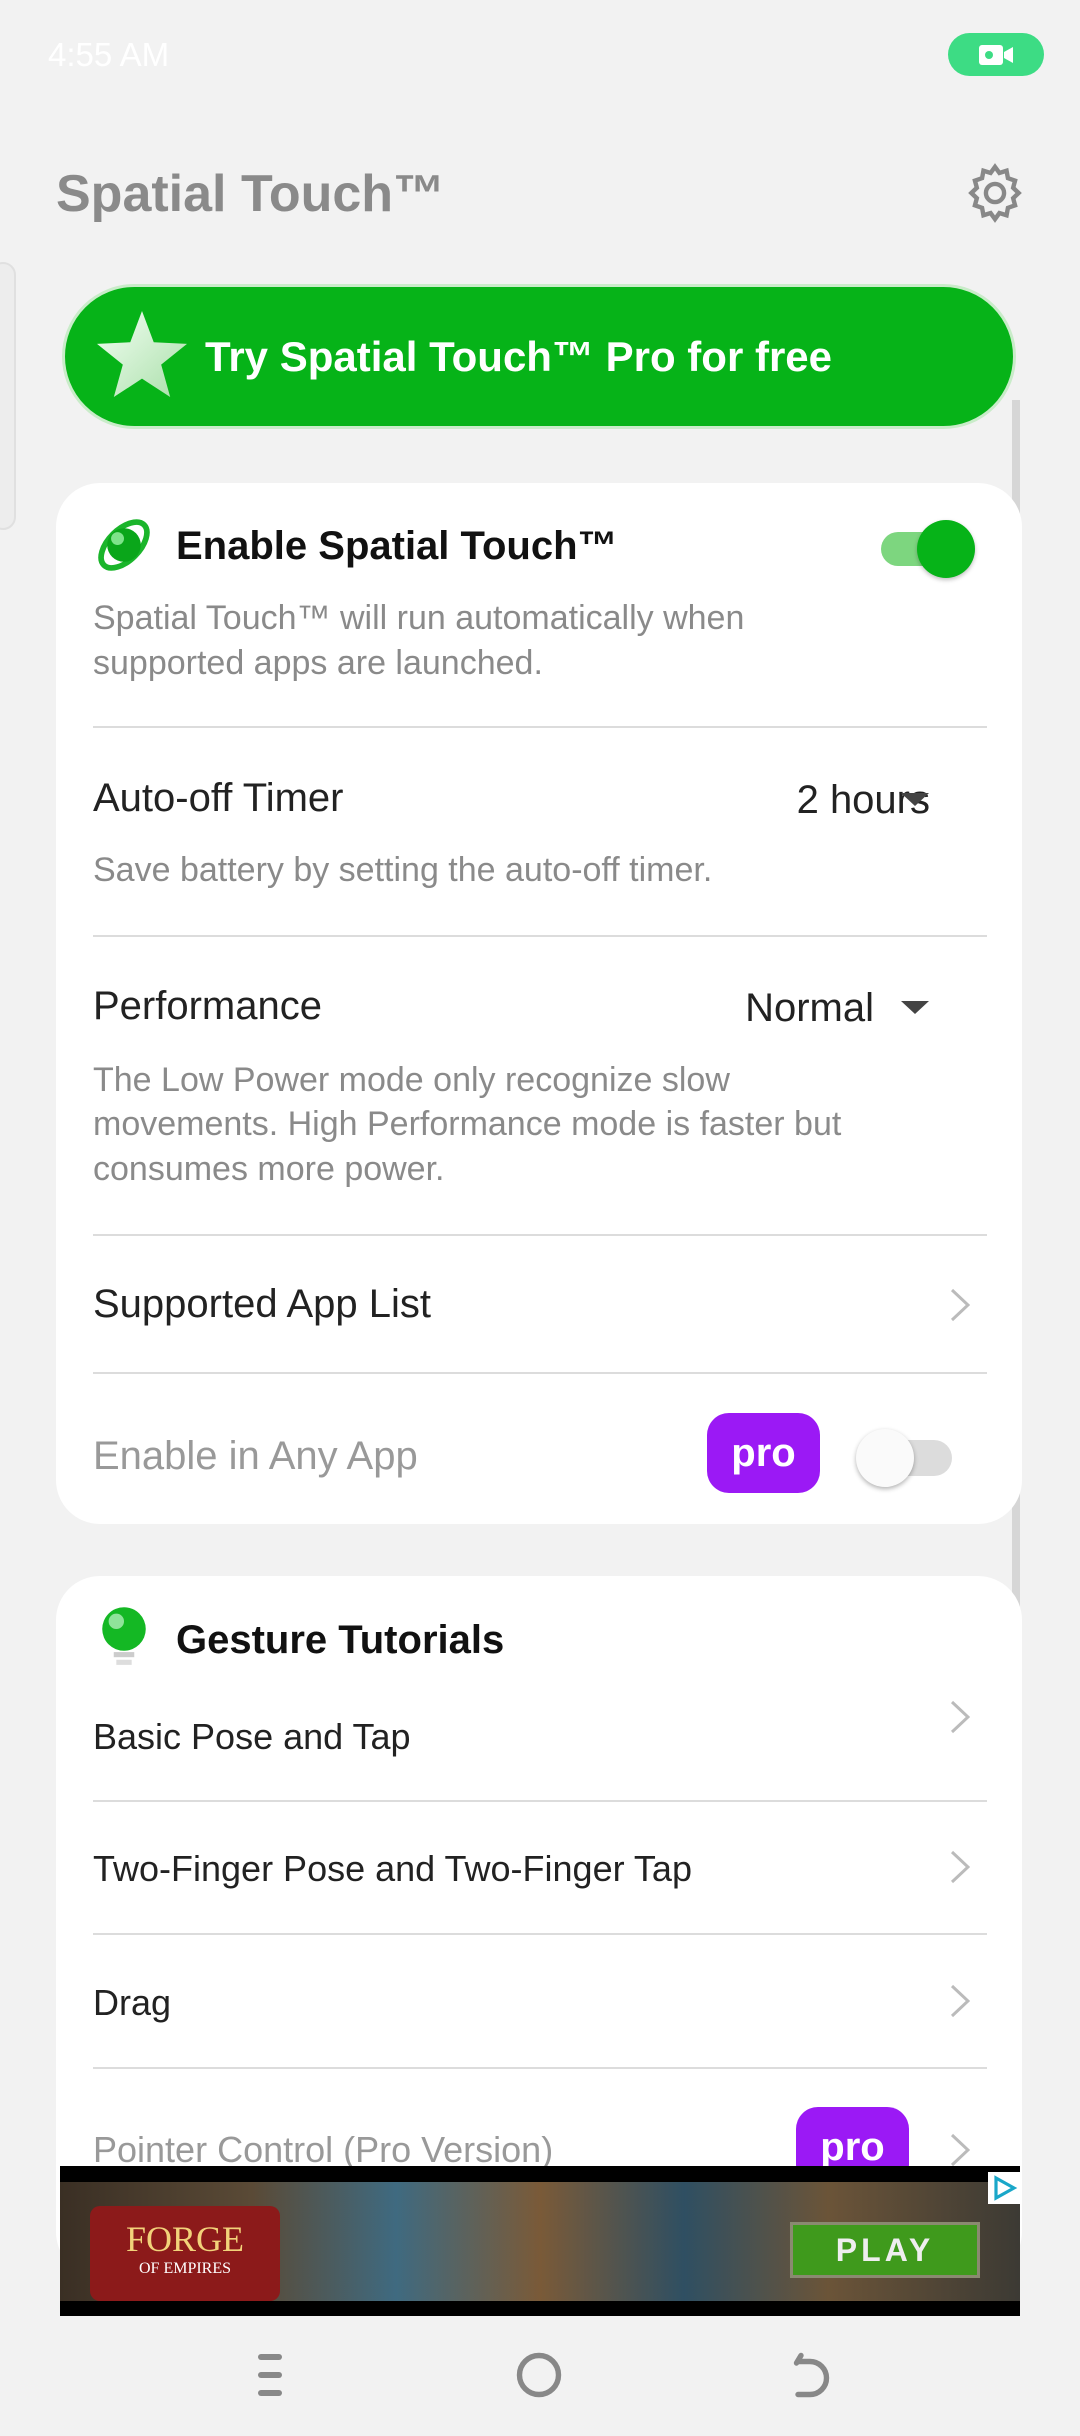 Image resolution: width=1080 pixels, height=2436 pixels. Describe the element at coordinates (411, 1080) in the screenshot. I see `performance-description: The Low Power mode only recognize slow` at that location.